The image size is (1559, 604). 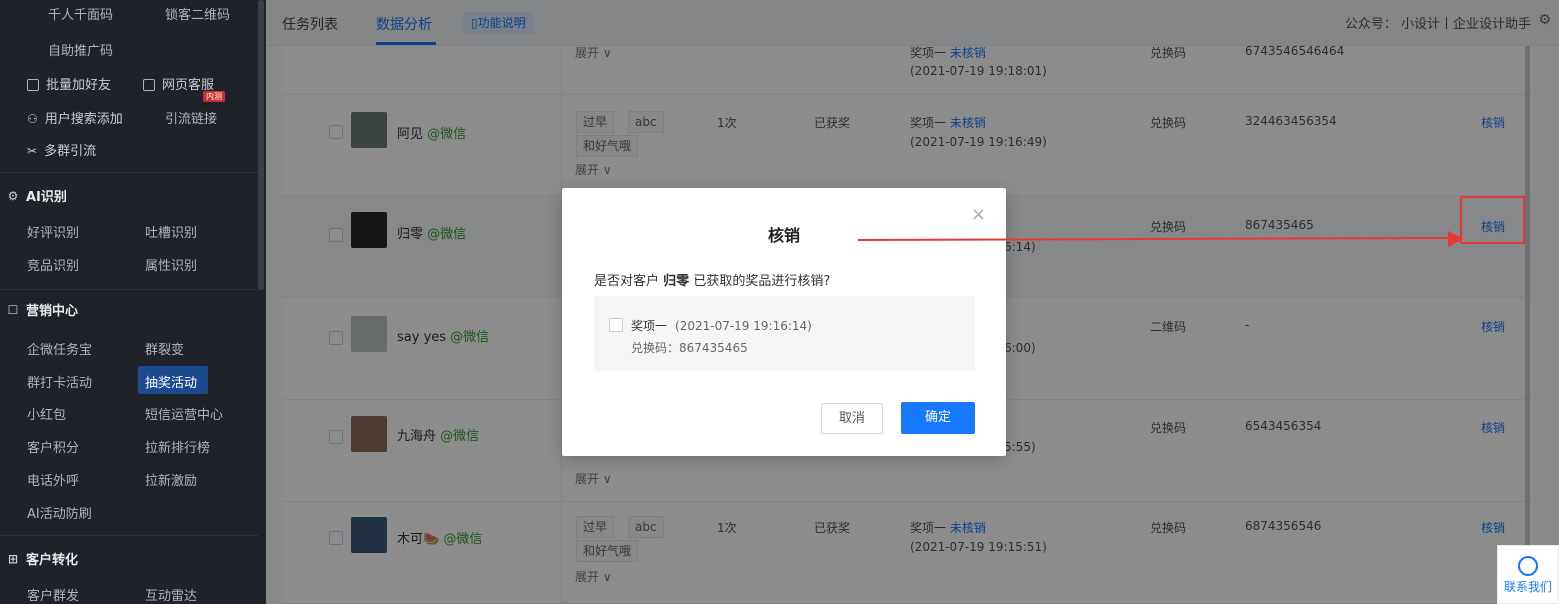 What do you see at coordinates (80, 13) in the screenshot?
I see `sidebar-item-qrcode-personal: 千人千面码` at bounding box center [80, 13].